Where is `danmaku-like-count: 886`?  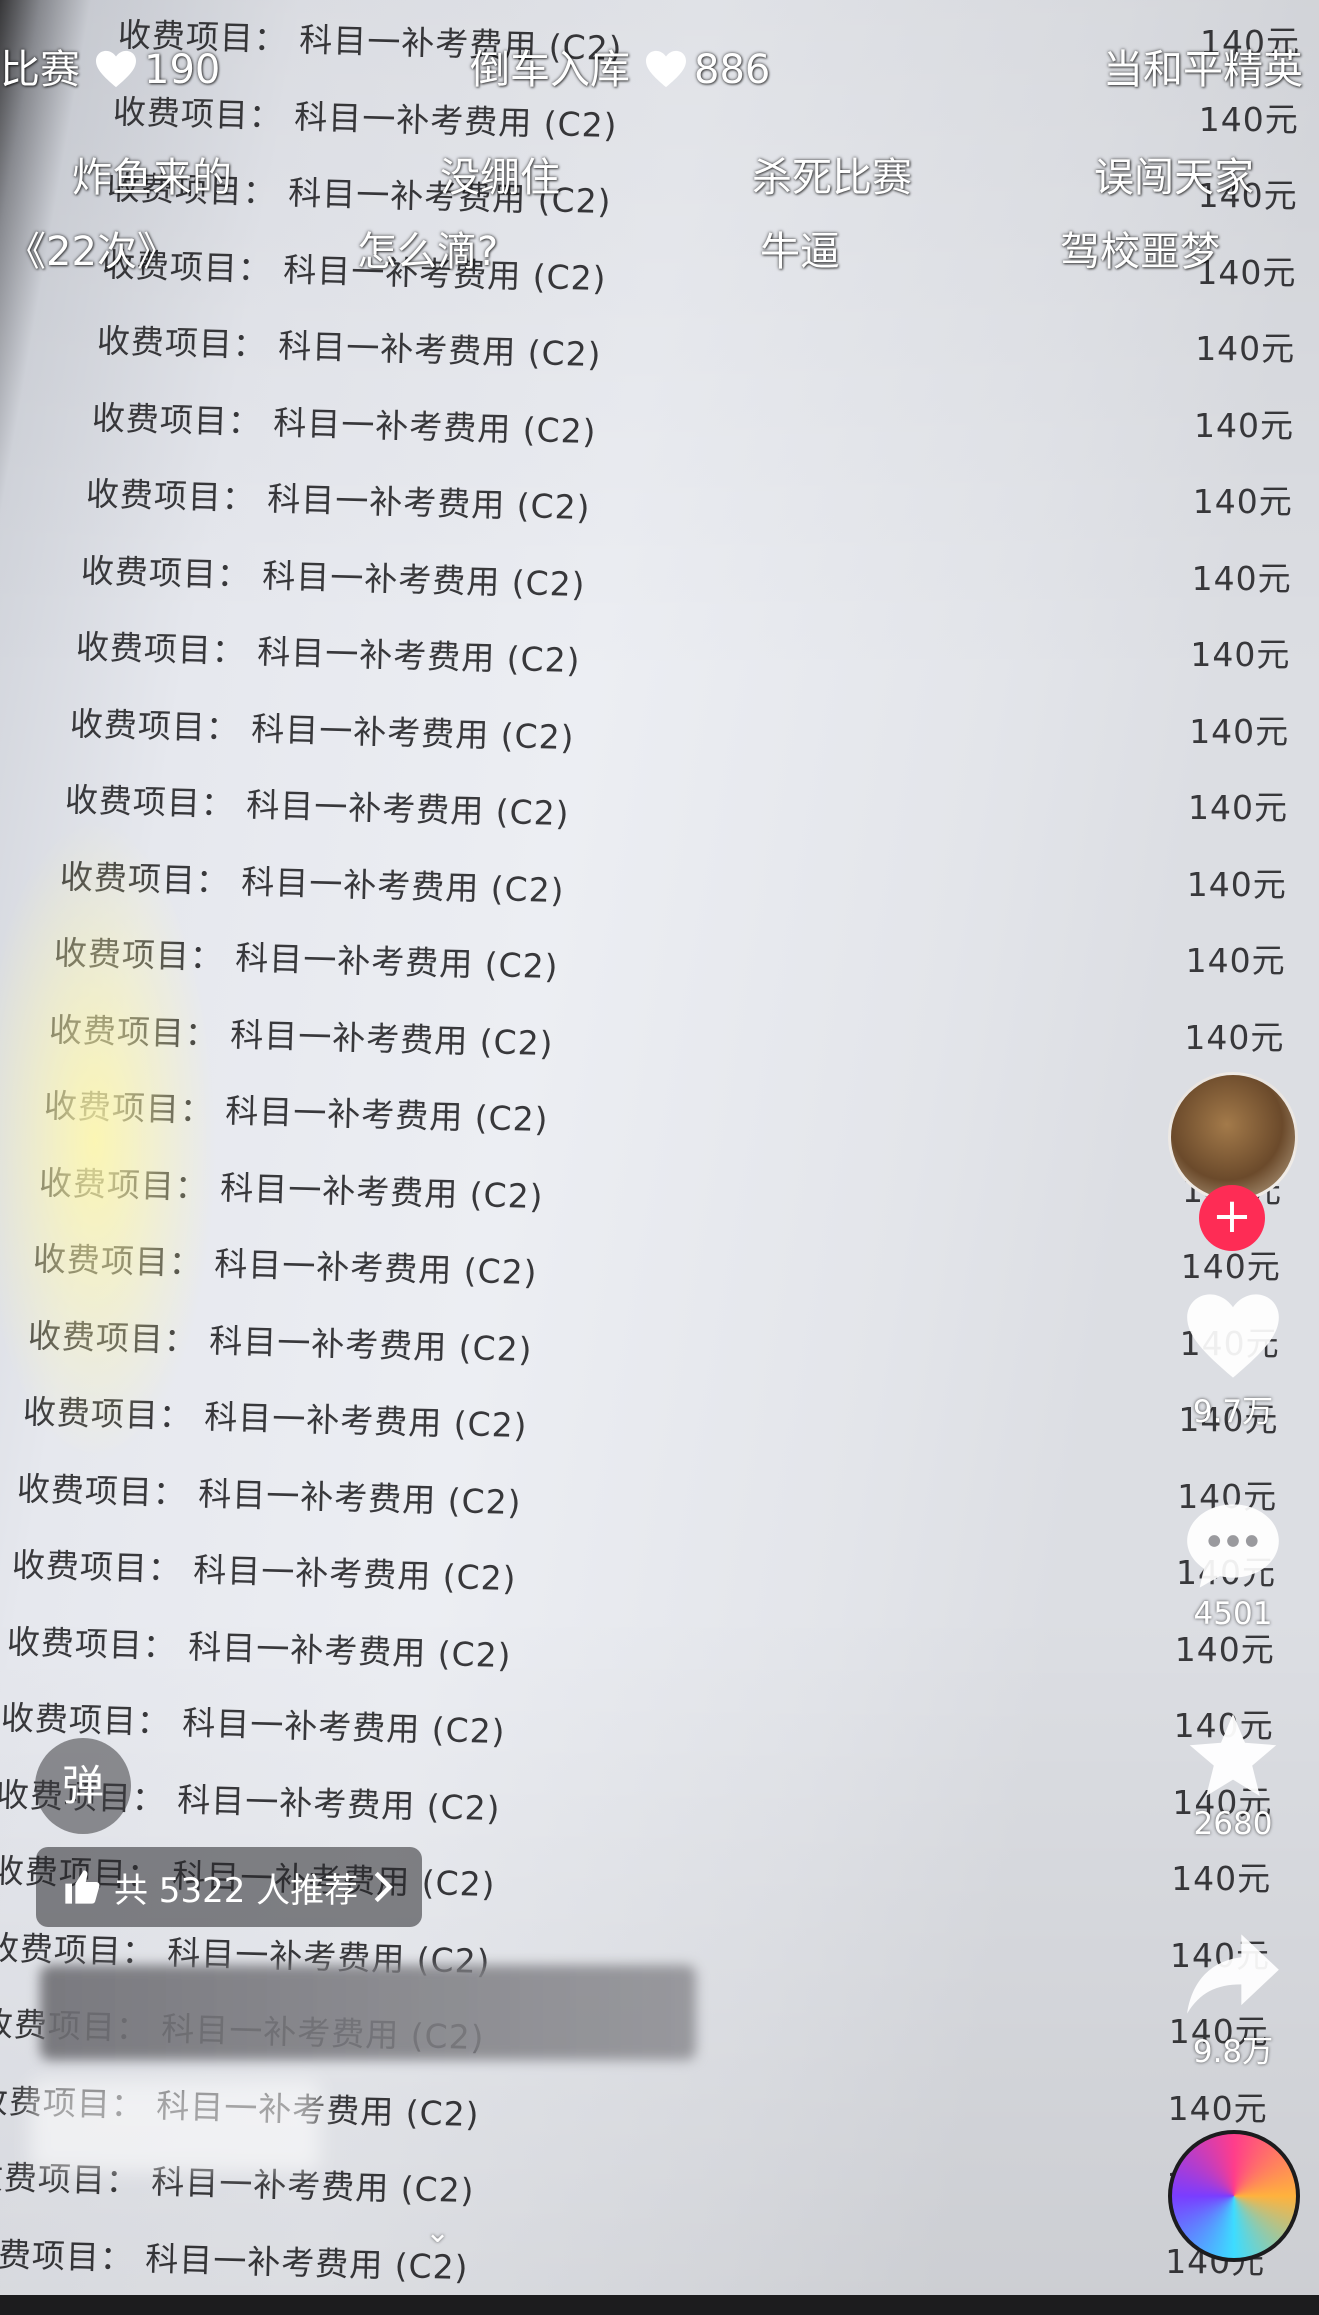
danmaku-like-count: 886 is located at coordinates (732, 70).